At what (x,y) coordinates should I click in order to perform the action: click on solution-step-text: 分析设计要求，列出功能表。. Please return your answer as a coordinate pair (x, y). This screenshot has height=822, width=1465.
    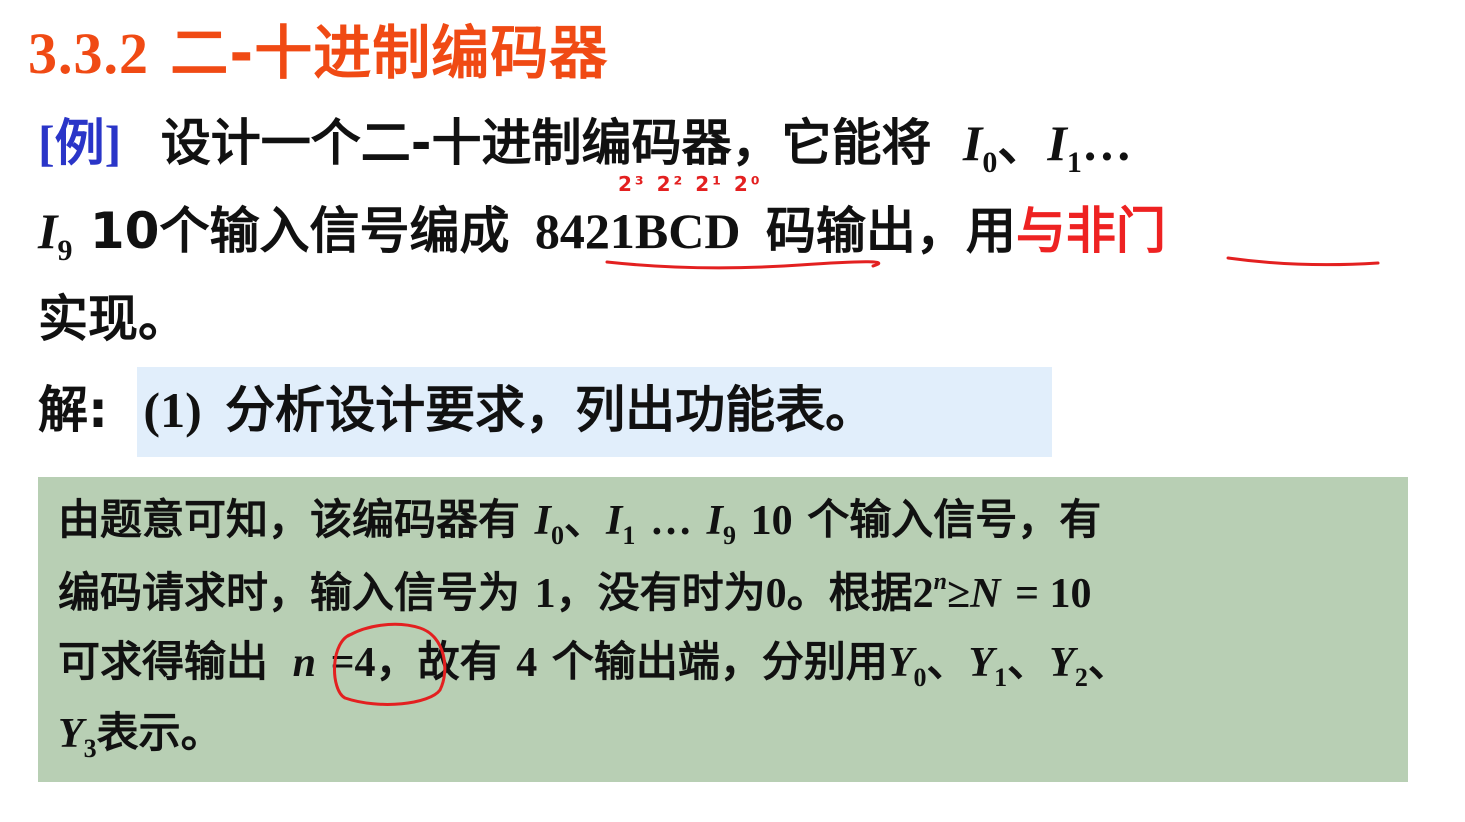
    Looking at the image, I should click on (550, 410).